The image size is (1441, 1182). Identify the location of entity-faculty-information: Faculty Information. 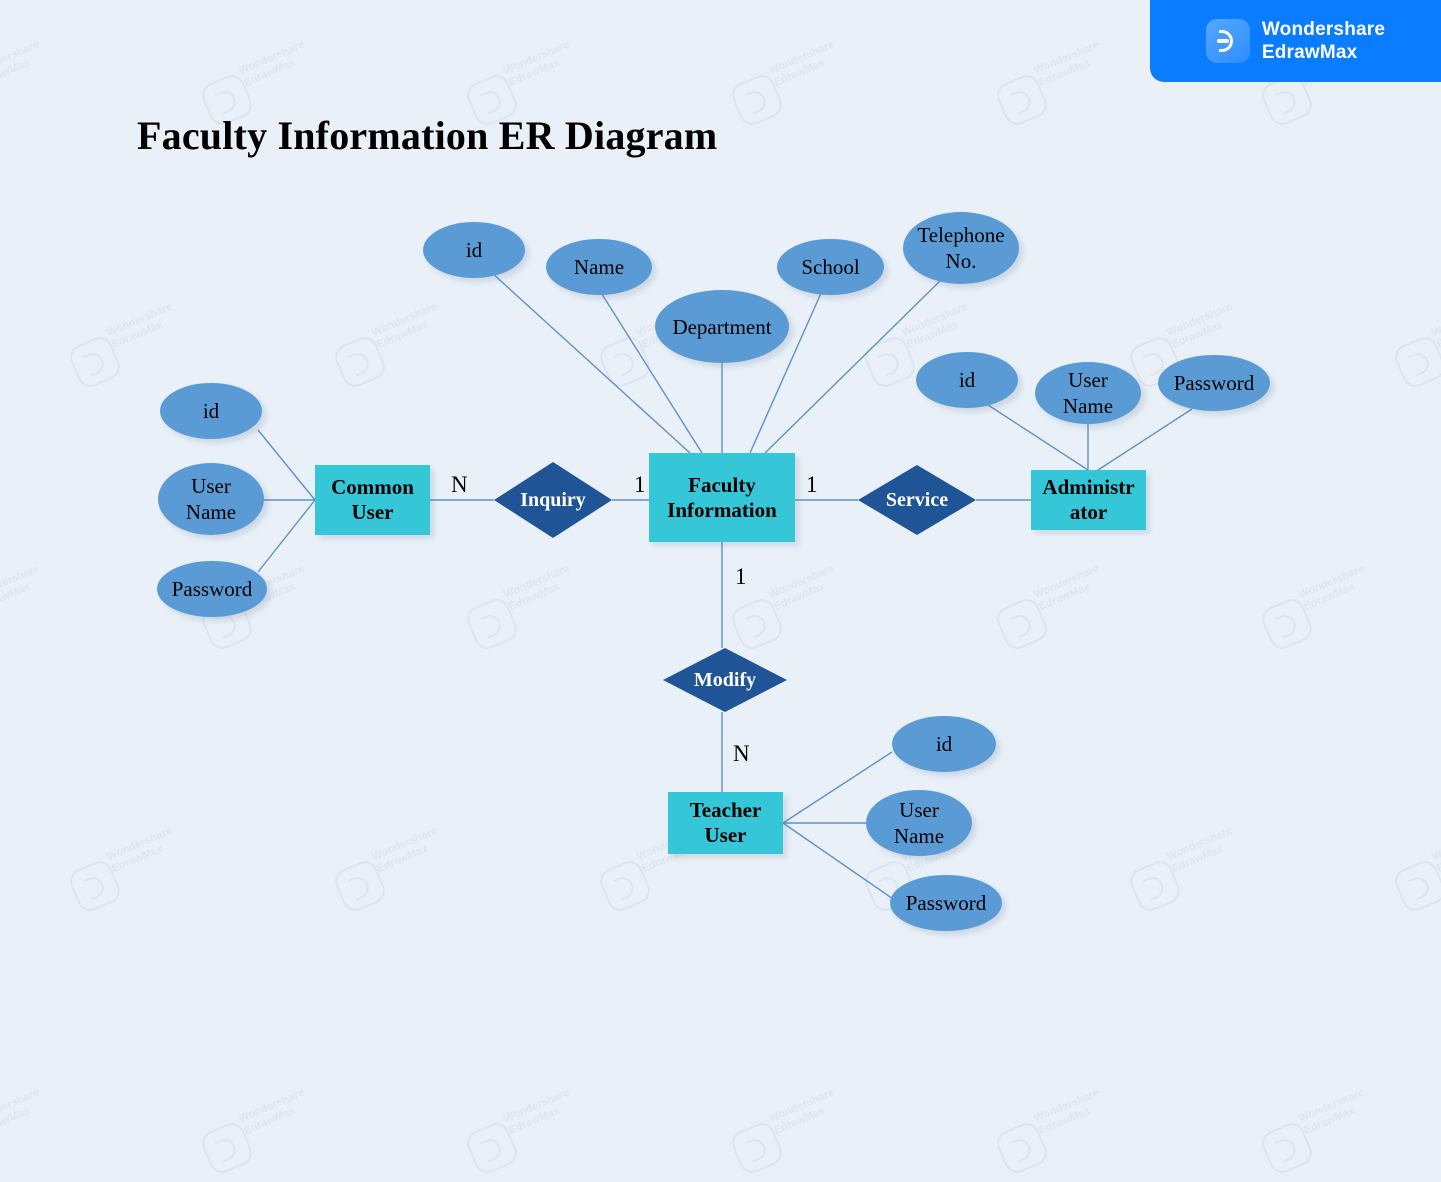
(722, 497).